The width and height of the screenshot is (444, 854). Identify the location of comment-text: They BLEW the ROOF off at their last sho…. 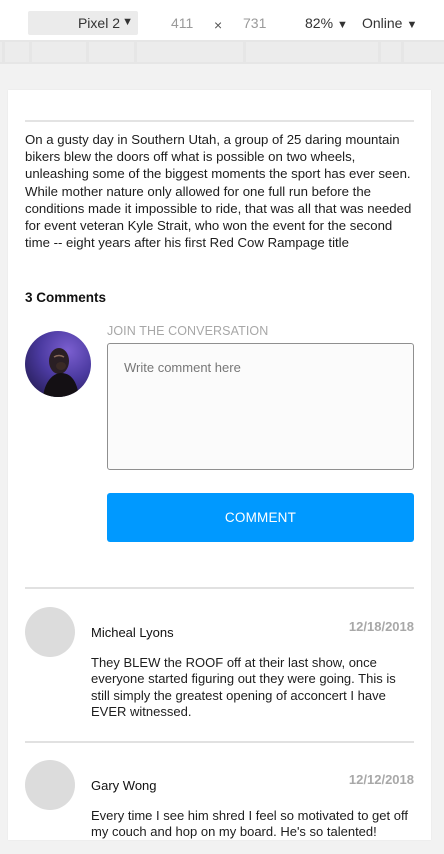
(243, 687).